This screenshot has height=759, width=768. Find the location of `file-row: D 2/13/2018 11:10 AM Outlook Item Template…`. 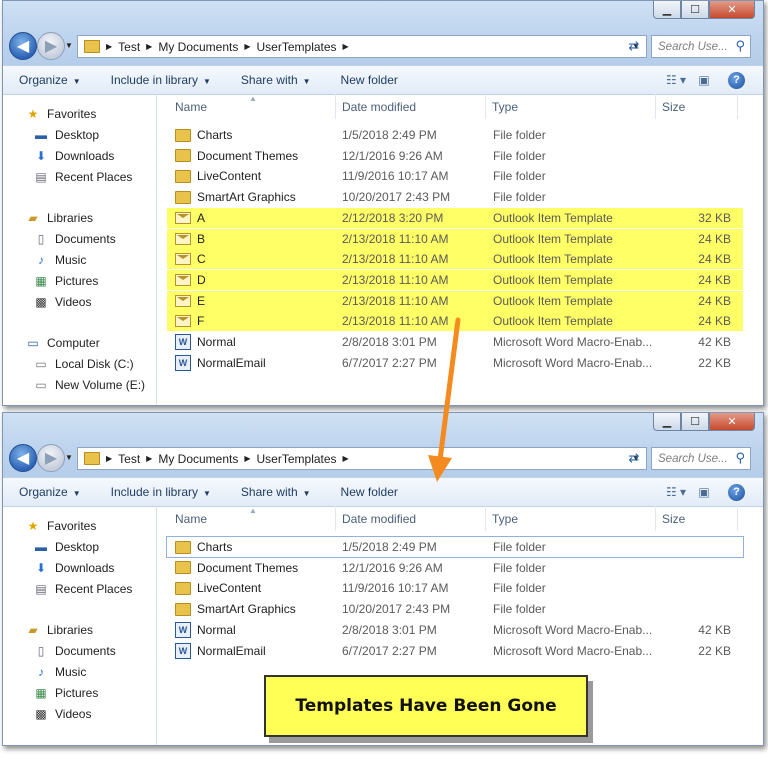

file-row: D 2/13/2018 11:10 AM Outlook Item Template… is located at coordinates (455, 279).